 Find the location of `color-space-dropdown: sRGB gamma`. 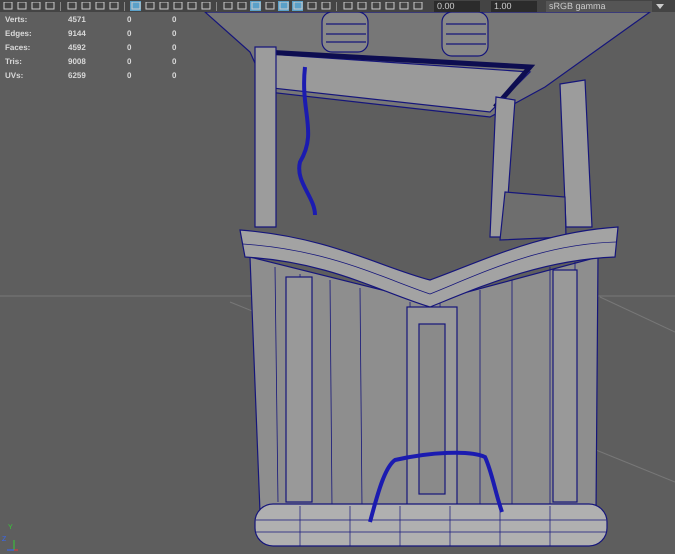

color-space-dropdown: sRGB gamma is located at coordinates (599, 6).